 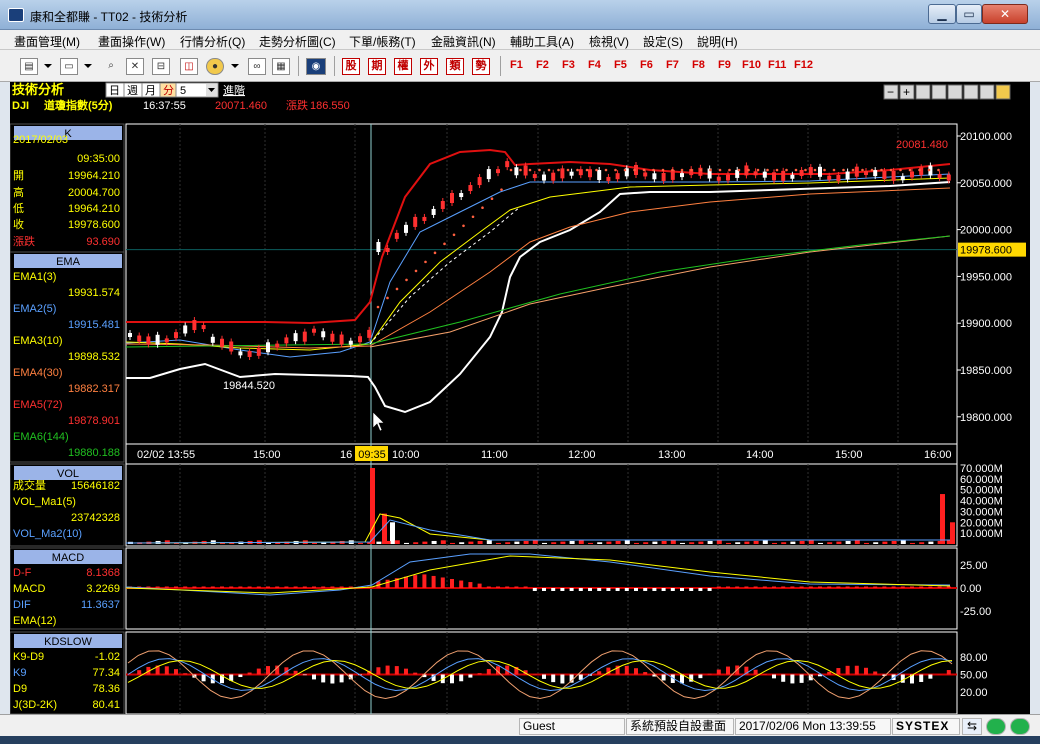 I want to click on f8-button: F8, so click(x=698, y=65).